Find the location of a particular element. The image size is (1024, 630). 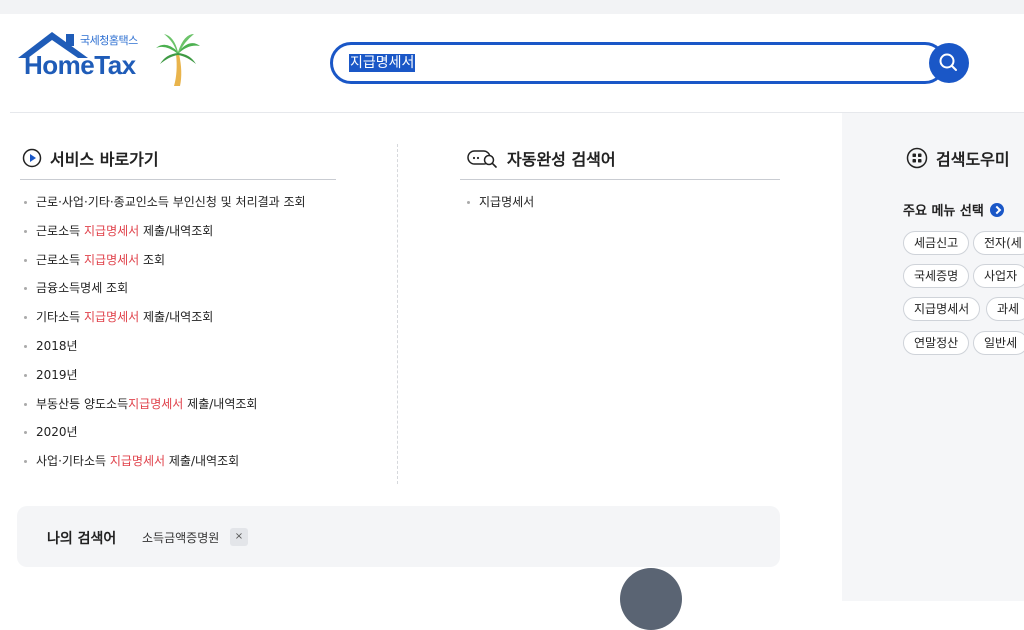

service-item-text: 기타소득 is located at coordinates (60, 317).